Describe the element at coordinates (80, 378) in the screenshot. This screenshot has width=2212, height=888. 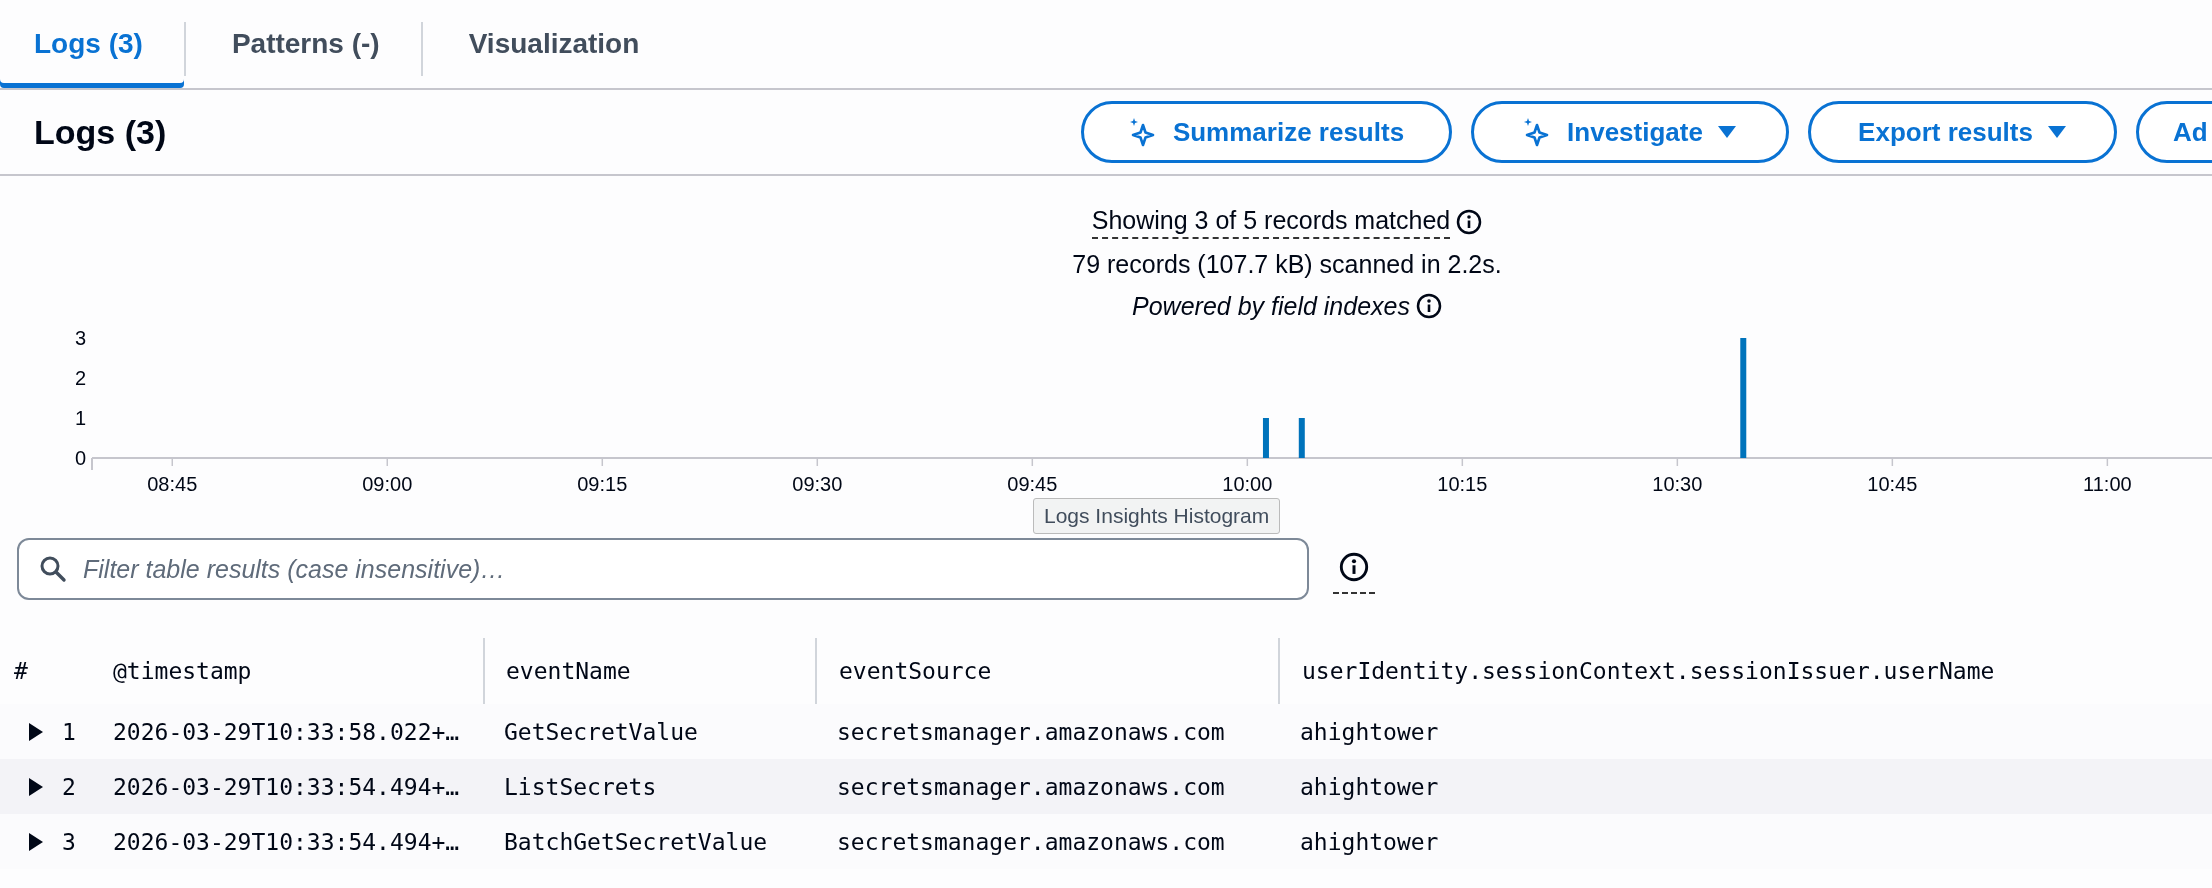
I see `axis-label: 2` at that location.